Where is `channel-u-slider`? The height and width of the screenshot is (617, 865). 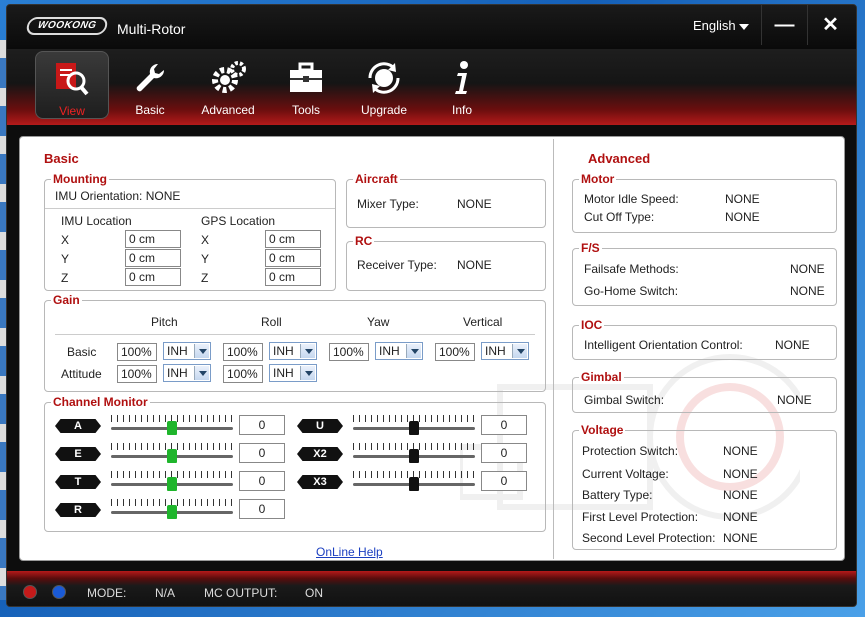
channel-u-slider is located at coordinates (414, 425).